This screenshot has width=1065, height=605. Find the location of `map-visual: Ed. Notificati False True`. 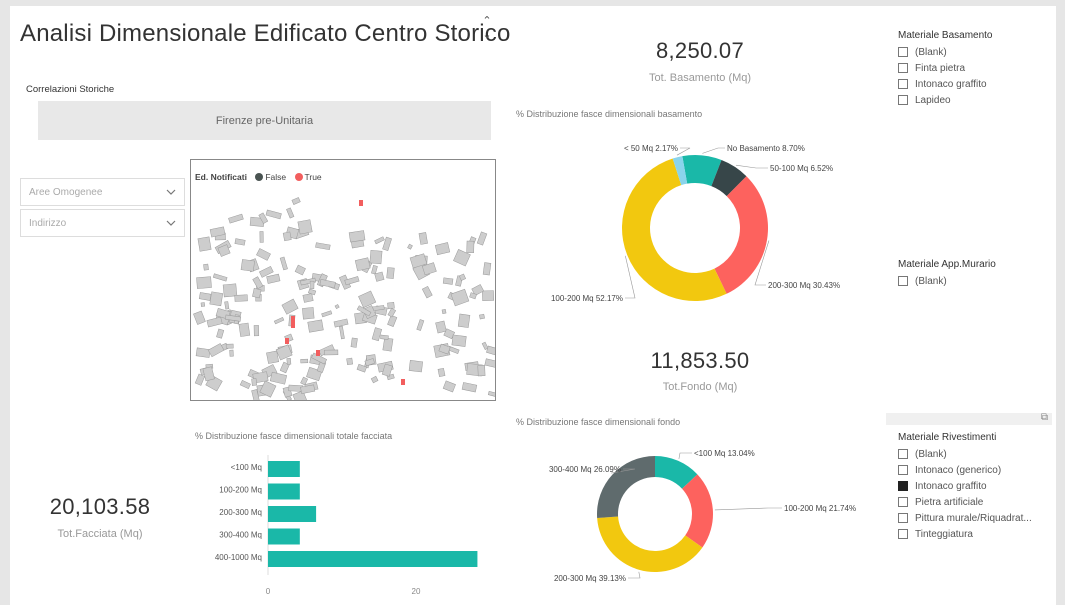

map-visual: Ed. Notificati False True is located at coordinates (343, 280).